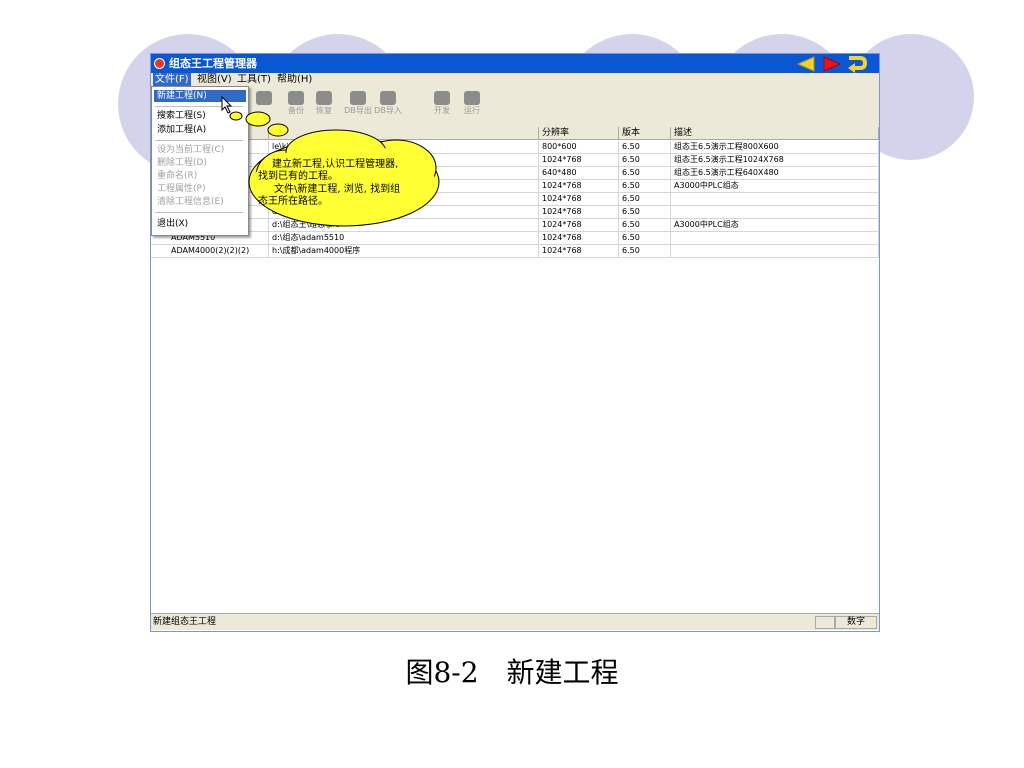 This screenshot has height=768, width=1024. I want to click on status-bar: 新建组态王工程 数字, so click(515, 621).